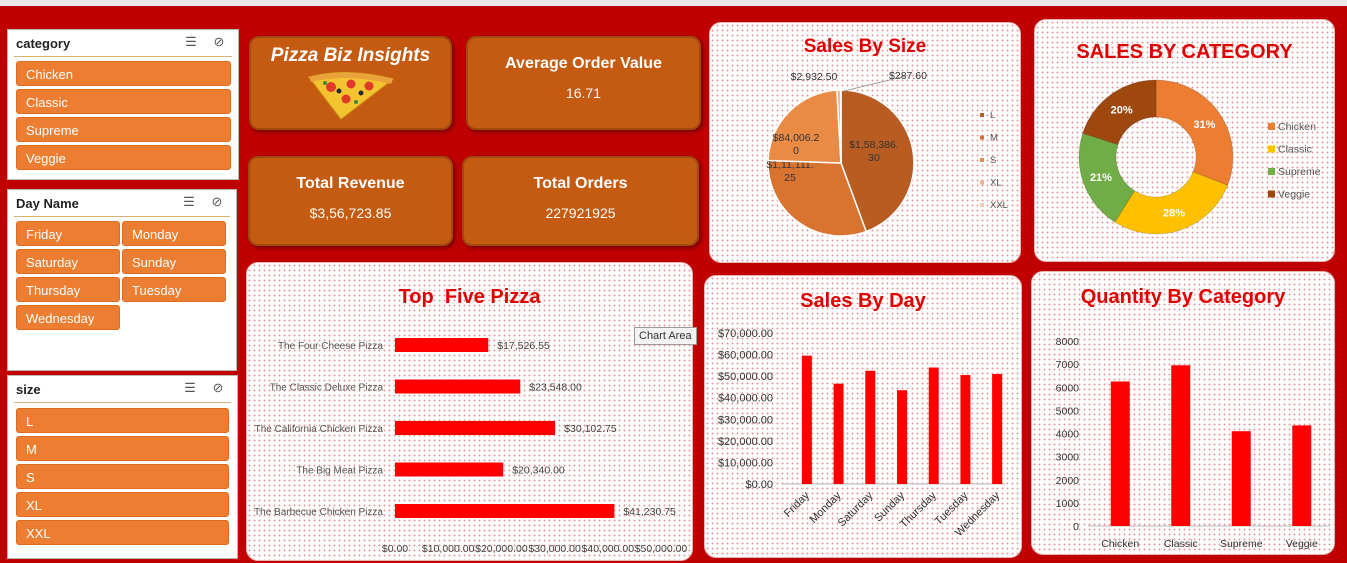 The width and height of the screenshot is (1347, 563). Describe the element at coordinates (68, 289) in the screenshot. I see `slicer-item-thursday: Thursday` at that location.